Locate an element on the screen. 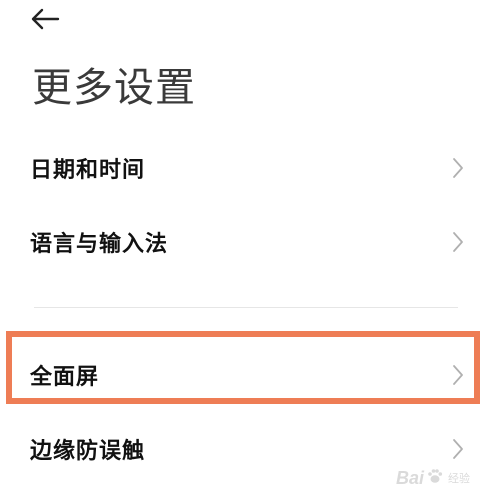 The image size is (494, 503). settings-item-date-time: 日期和时间 is located at coordinates (249, 168).